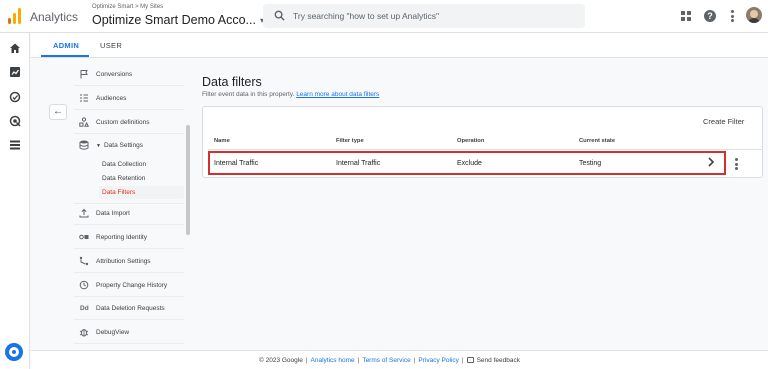 The height and width of the screenshot is (369, 768). What do you see at coordinates (15, 121) in the screenshot?
I see `advertising-icon` at bounding box center [15, 121].